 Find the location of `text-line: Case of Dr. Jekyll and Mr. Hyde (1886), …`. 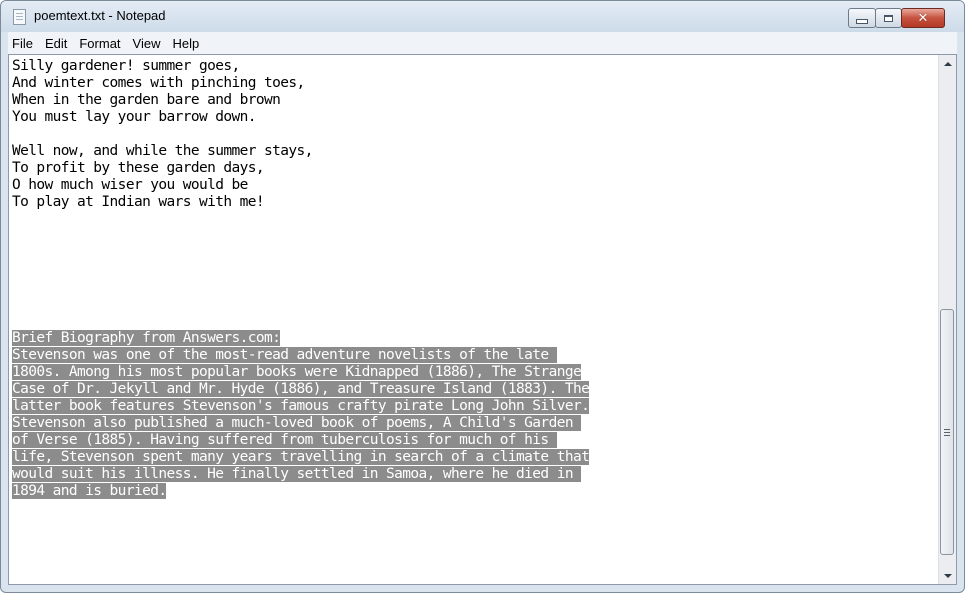

text-line: Case of Dr. Jekyll and Mr. Hyde (1886), … is located at coordinates (475, 389).